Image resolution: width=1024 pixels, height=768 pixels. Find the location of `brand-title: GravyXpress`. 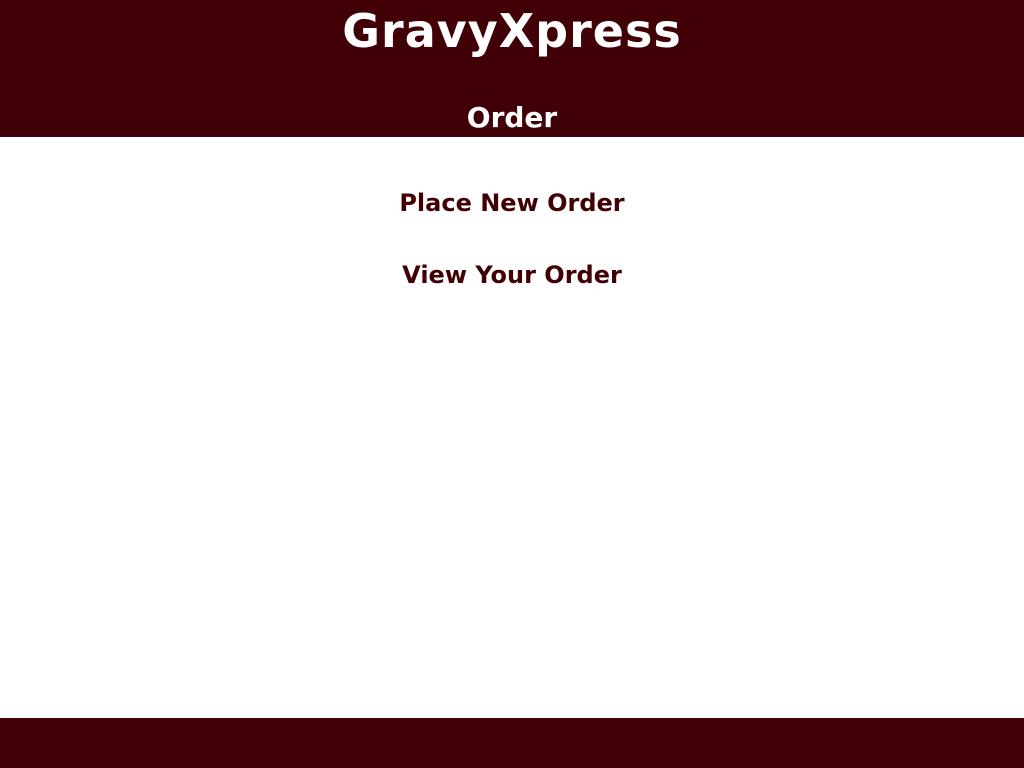

brand-title: GravyXpress is located at coordinates (512, 31).